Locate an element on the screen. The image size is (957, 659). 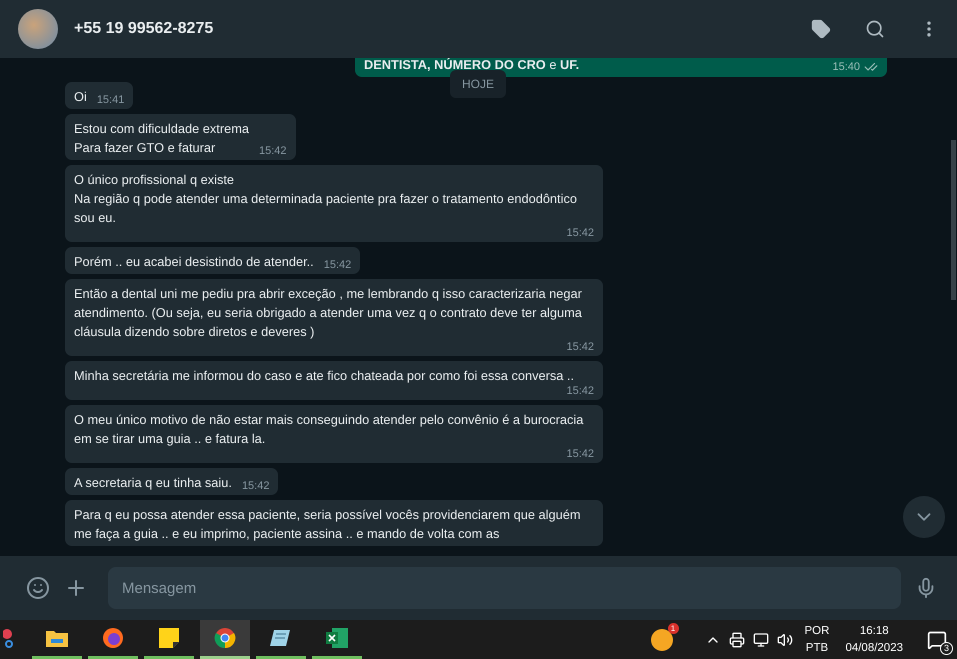
notepad-icon is located at coordinates (281, 638).